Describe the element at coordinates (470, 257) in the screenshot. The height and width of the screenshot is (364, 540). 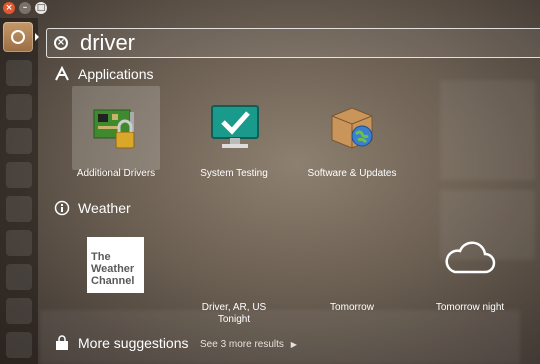
I see `cloud-icon` at that location.